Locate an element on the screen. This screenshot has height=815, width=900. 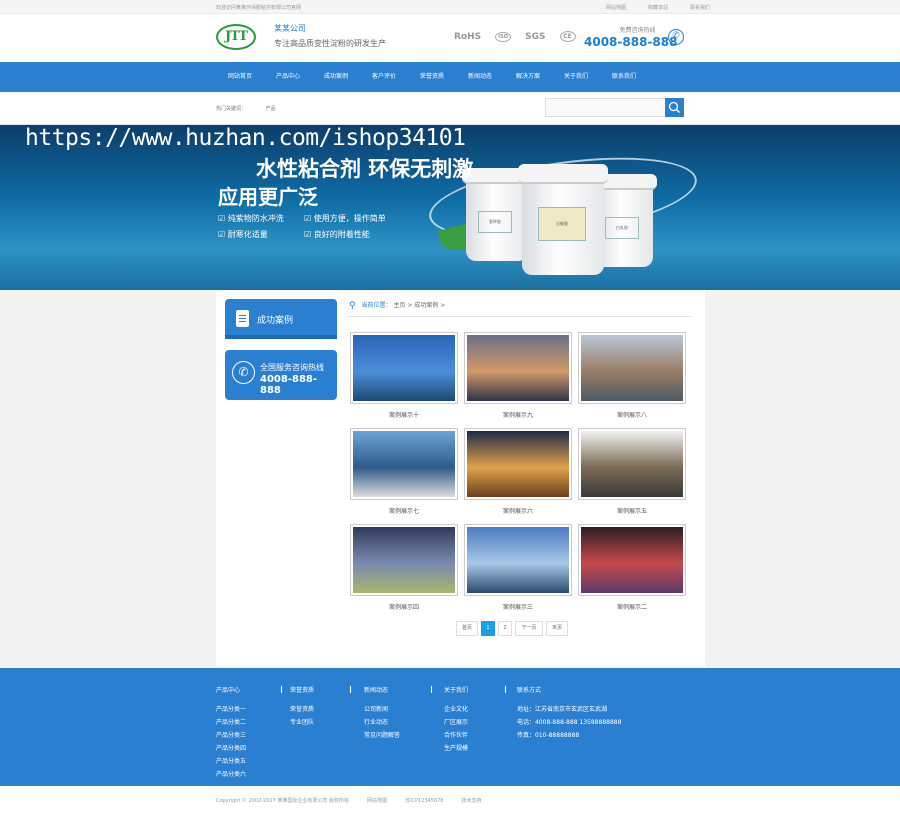
page-2: 2 is located at coordinates (505, 628).